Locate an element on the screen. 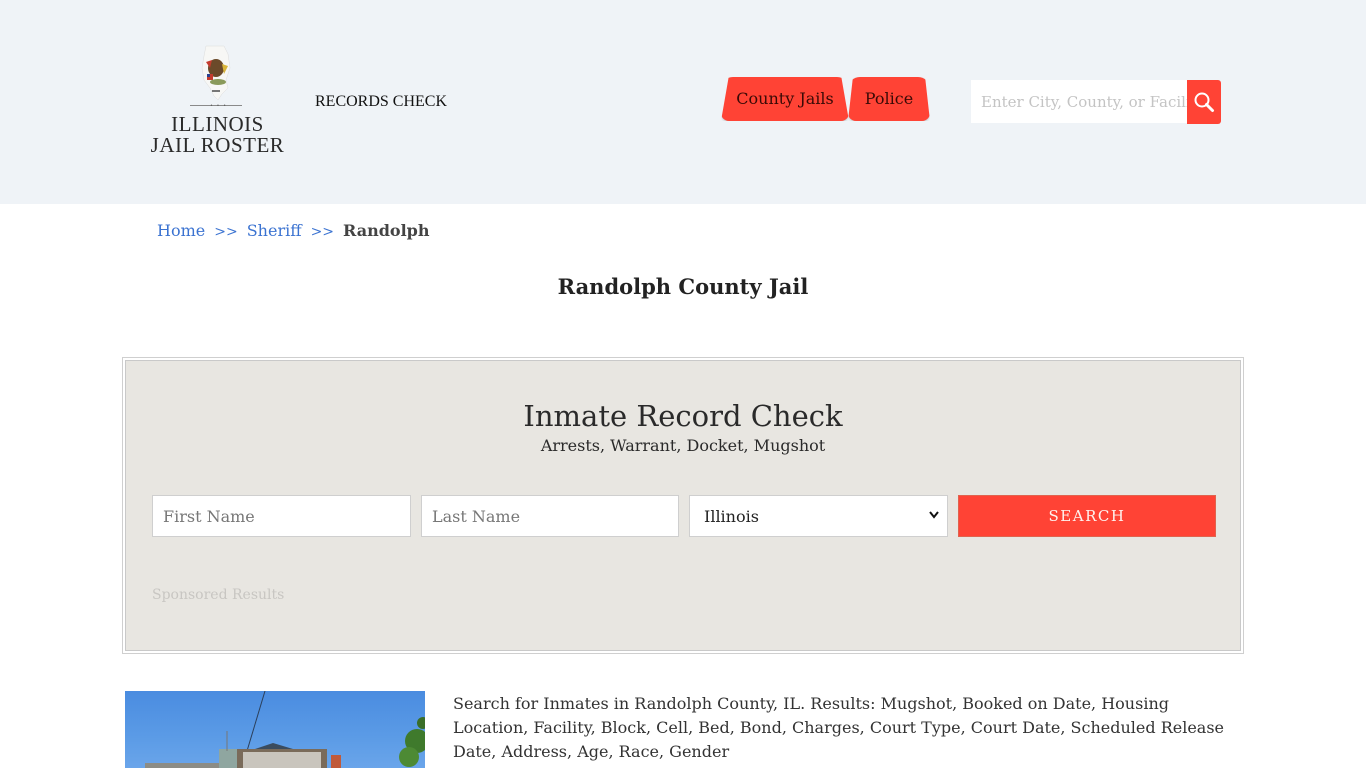 Image resolution: width=1366 pixels, height=768 pixels. breadcrumb: Home >> Sheriff >> Randolph is located at coordinates (293, 230).